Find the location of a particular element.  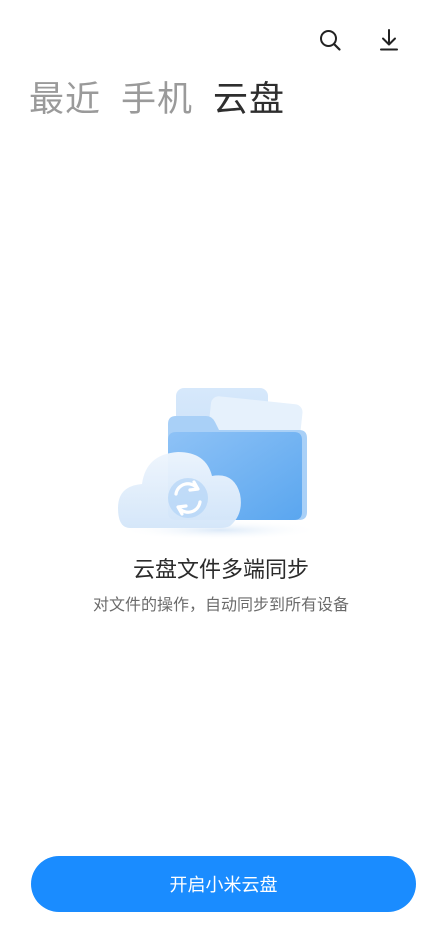

search-button is located at coordinates (330, 40).